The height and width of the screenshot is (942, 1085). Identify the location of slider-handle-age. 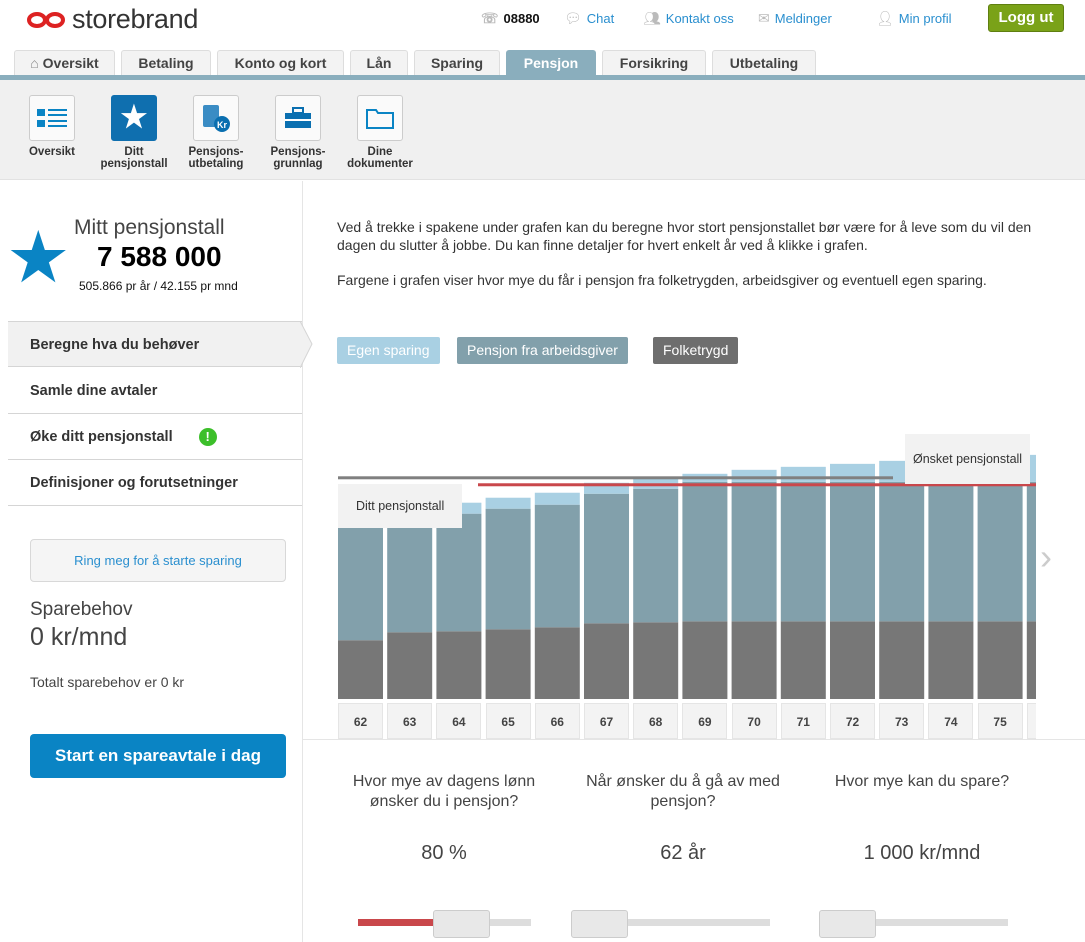
(599, 924).